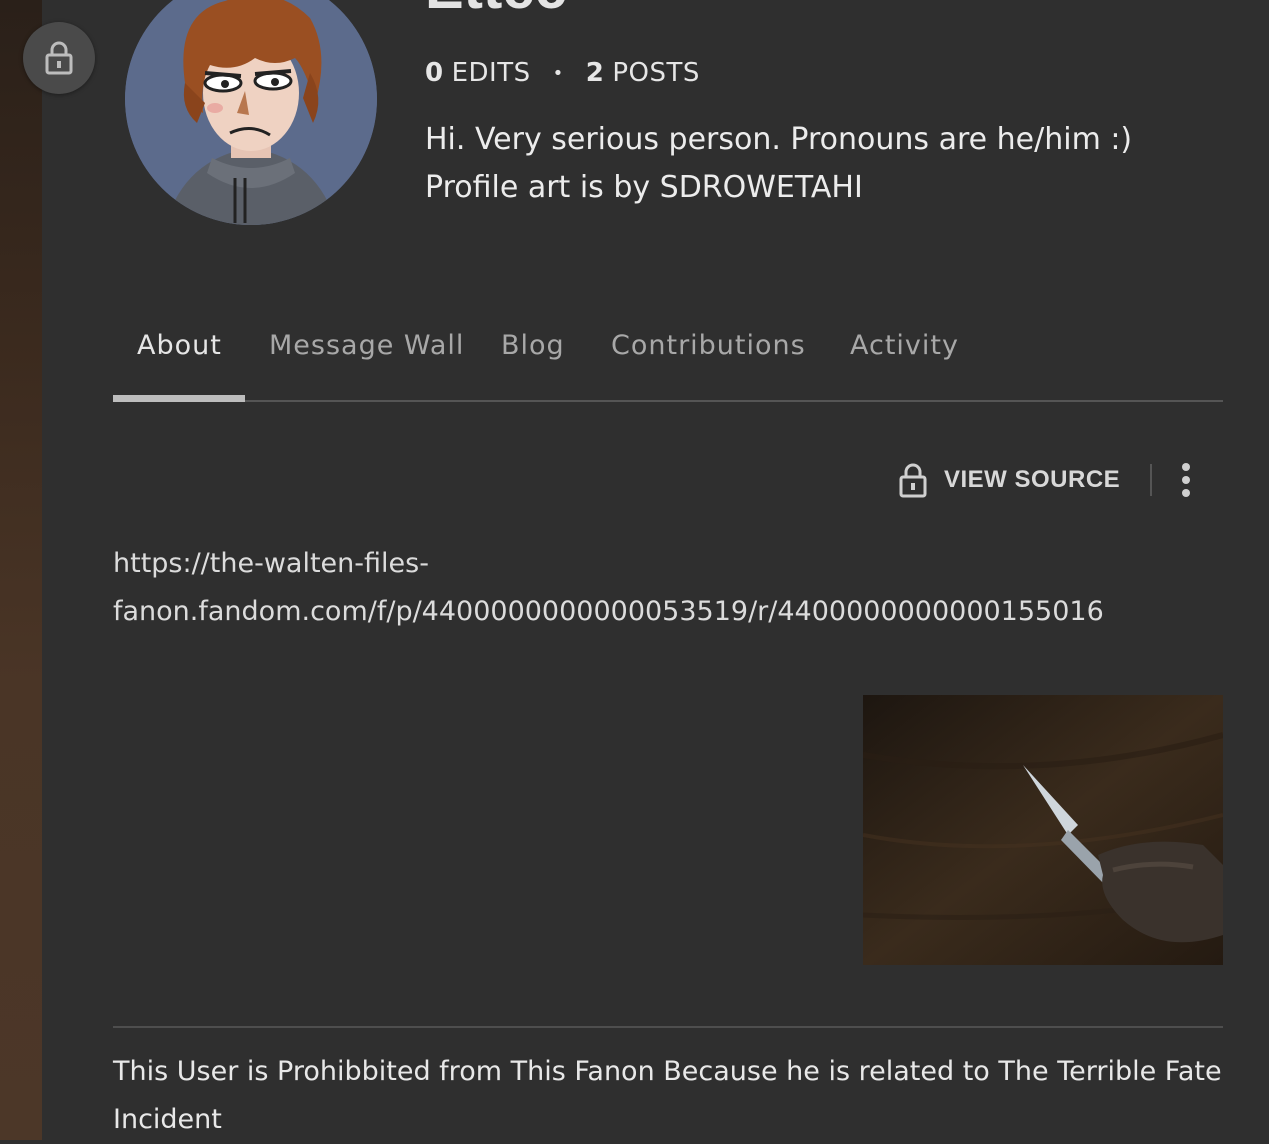 The image size is (1269, 1144). What do you see at coordinates (656, 73) in the screenshot?
I see `posts-label: POSTS` at bounding box center [656, 73].